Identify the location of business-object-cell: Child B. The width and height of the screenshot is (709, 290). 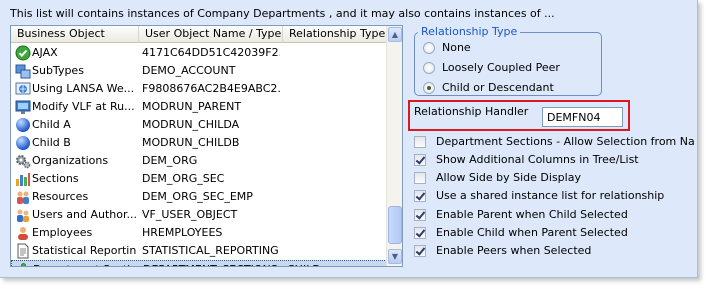
(51, 142).